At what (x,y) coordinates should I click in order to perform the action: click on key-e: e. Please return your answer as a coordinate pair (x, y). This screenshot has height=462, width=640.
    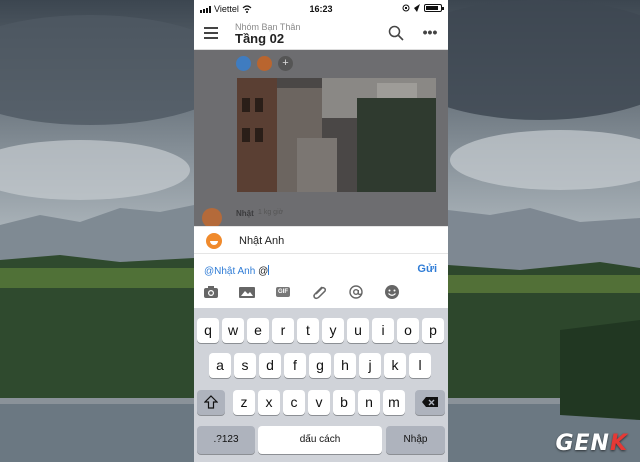
    Looking at the image, I should click on (258, 330).